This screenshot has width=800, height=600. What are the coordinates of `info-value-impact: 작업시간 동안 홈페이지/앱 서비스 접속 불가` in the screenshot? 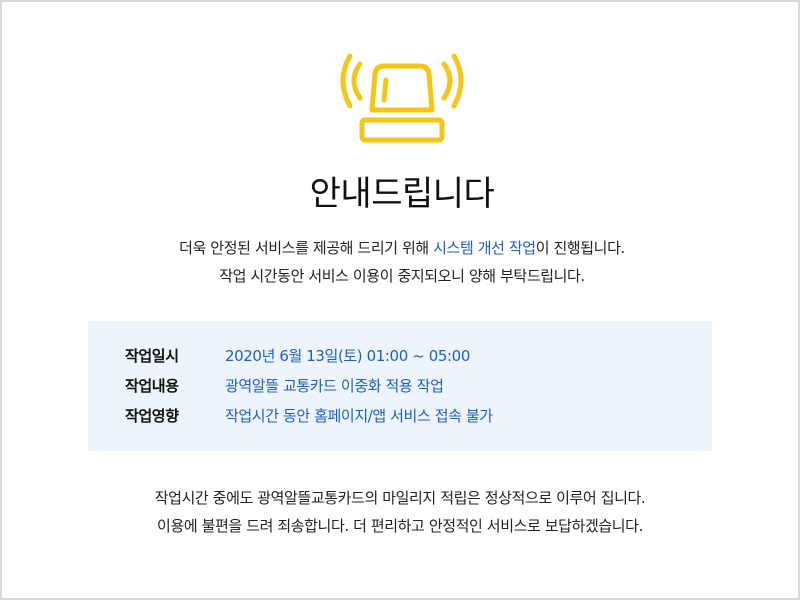 It's located at (359, 416).